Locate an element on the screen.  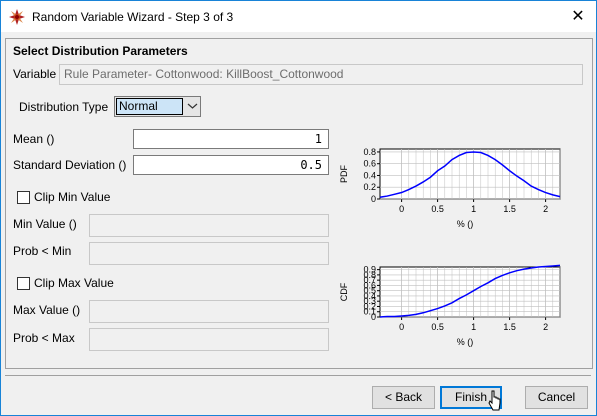
min-value-input is located at coordinates (209, 225).